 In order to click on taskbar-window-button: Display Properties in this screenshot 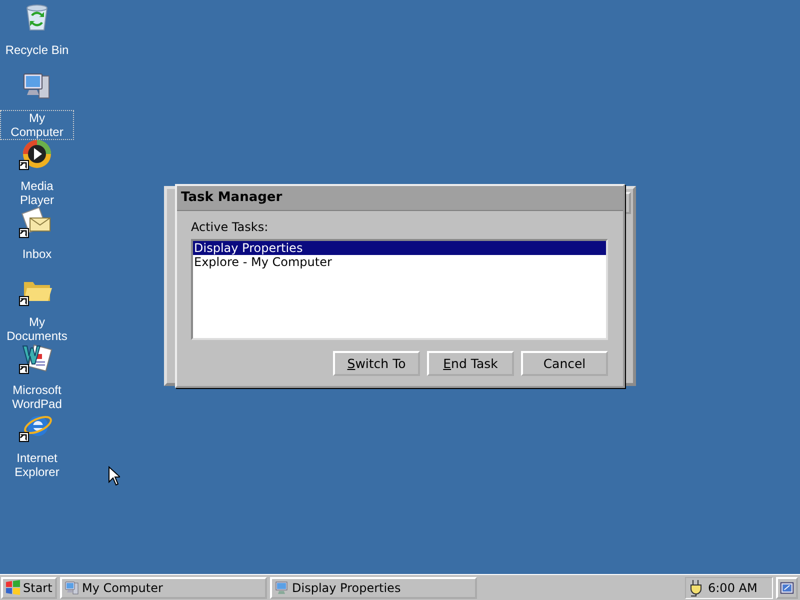, I will do `click(373, 587)`.